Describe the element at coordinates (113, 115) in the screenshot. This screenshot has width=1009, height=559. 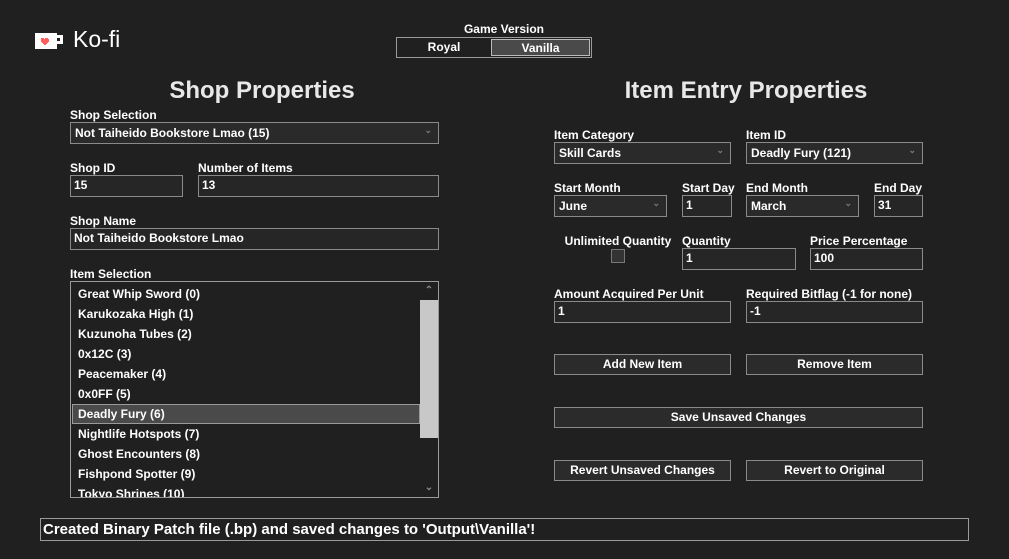
I see `shop-selection-label: Shop Selection` at that location.